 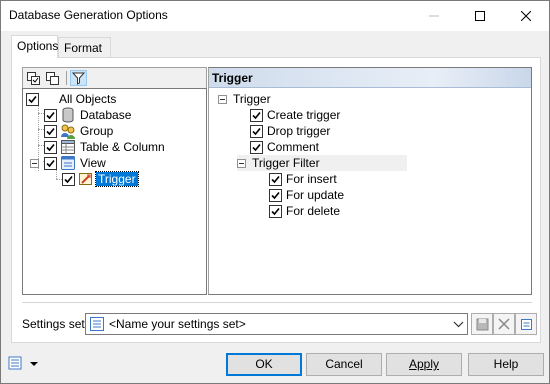 I want to click on table-column-checkbox, so click(x=50, y=147).